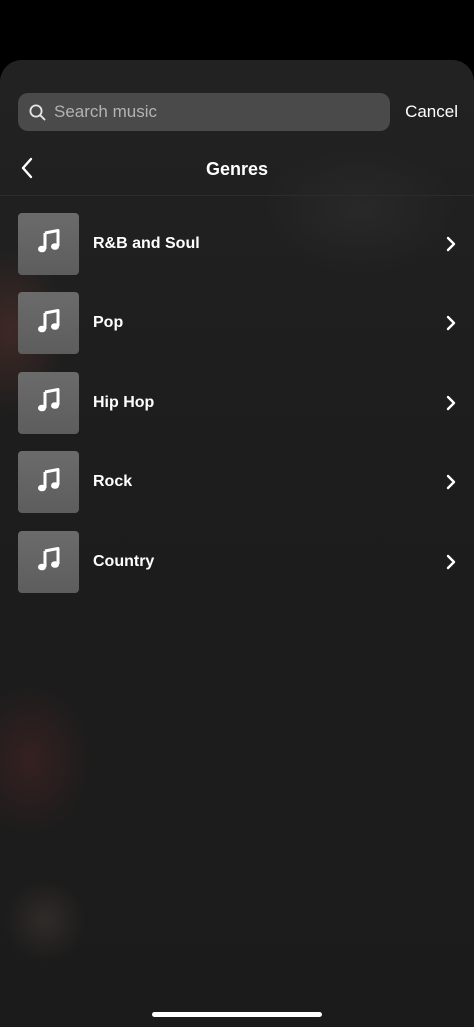  I want to click on page-title: Genres, so click(237, 169).